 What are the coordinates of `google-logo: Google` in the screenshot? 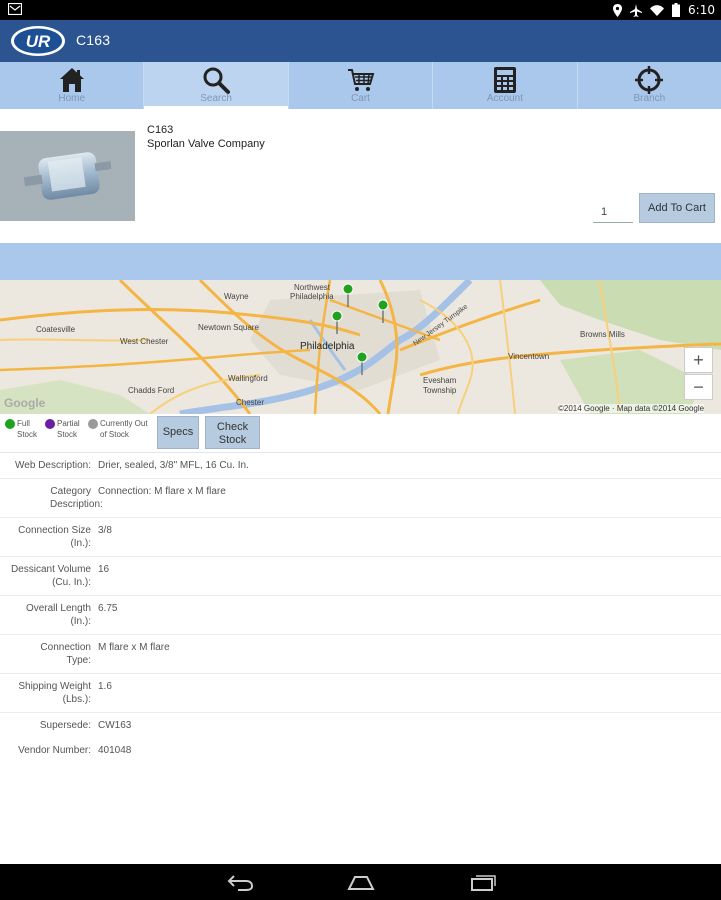 It's located at (25, 403).